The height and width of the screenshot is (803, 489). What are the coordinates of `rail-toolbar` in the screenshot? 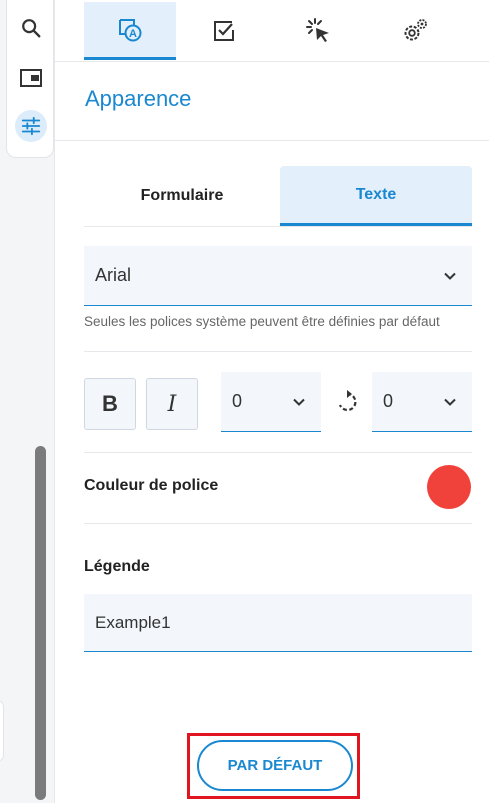 It's located at (30, 79).